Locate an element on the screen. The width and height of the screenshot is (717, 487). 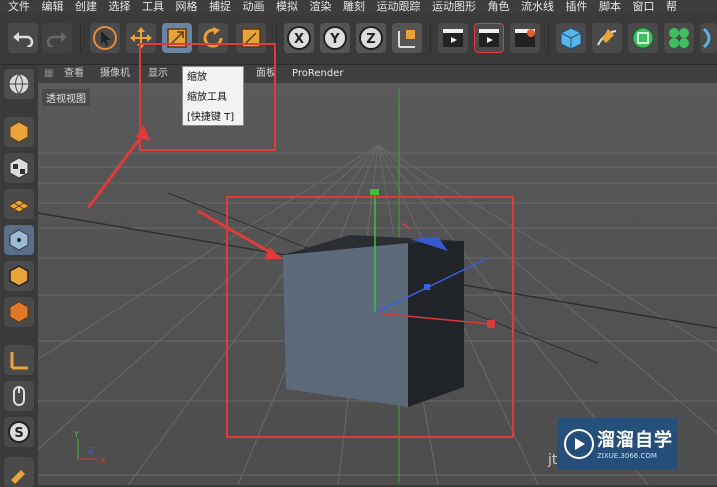
x-axis-icon: X is located at coordinates (299, 38).